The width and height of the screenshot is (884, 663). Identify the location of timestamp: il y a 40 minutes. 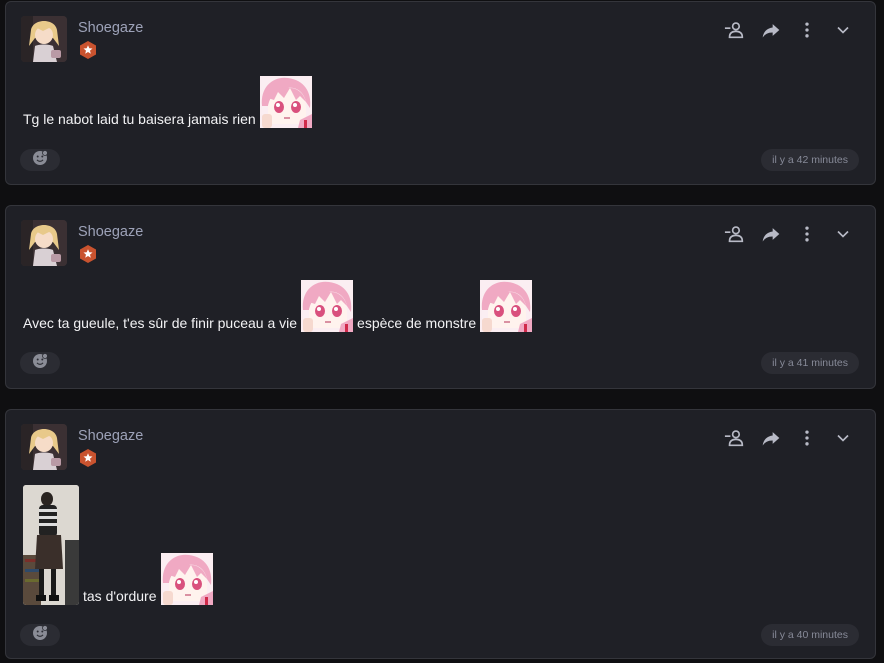
(810, 635).